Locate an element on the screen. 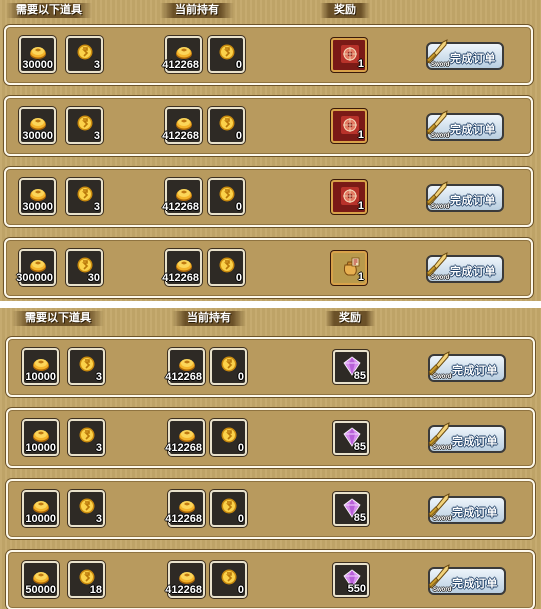 The image size is (541, 609). required-gold-qty: 300000 is located at coordinates (34, 278).